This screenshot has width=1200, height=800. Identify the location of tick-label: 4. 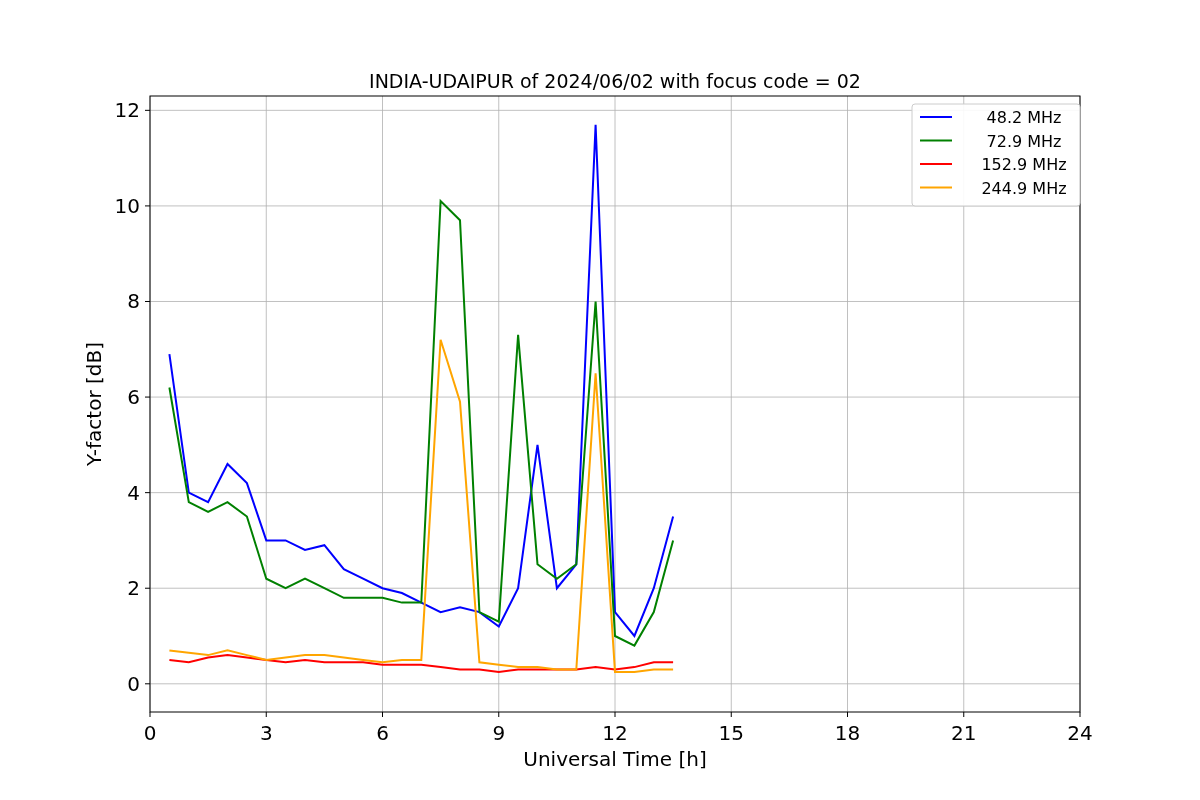
(133, 492).